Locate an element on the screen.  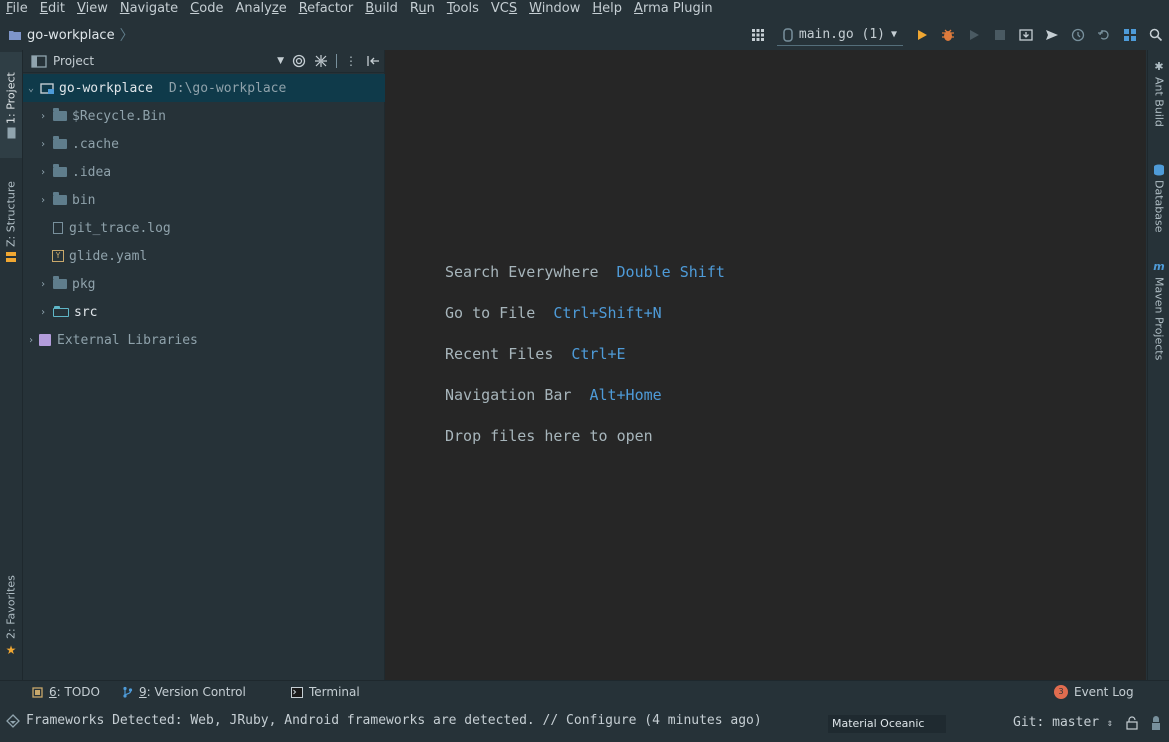
menu-item-mnemonic: B is located at coordinates (370, 8).